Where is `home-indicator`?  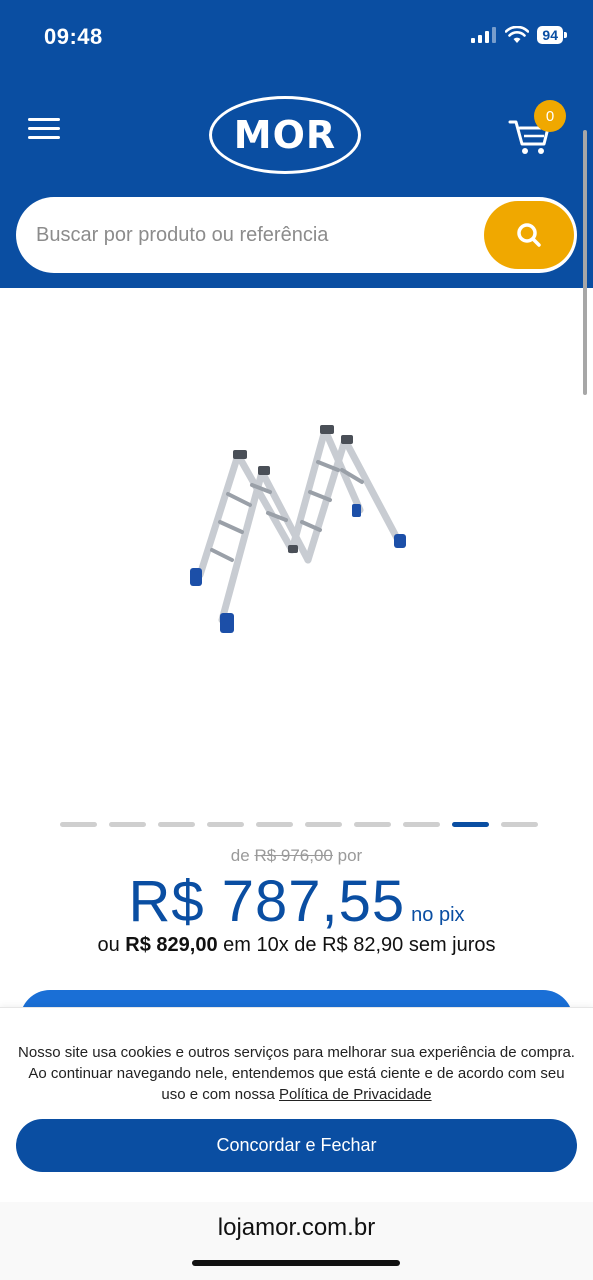 home-indicator is located at coordinates (296, 1263).